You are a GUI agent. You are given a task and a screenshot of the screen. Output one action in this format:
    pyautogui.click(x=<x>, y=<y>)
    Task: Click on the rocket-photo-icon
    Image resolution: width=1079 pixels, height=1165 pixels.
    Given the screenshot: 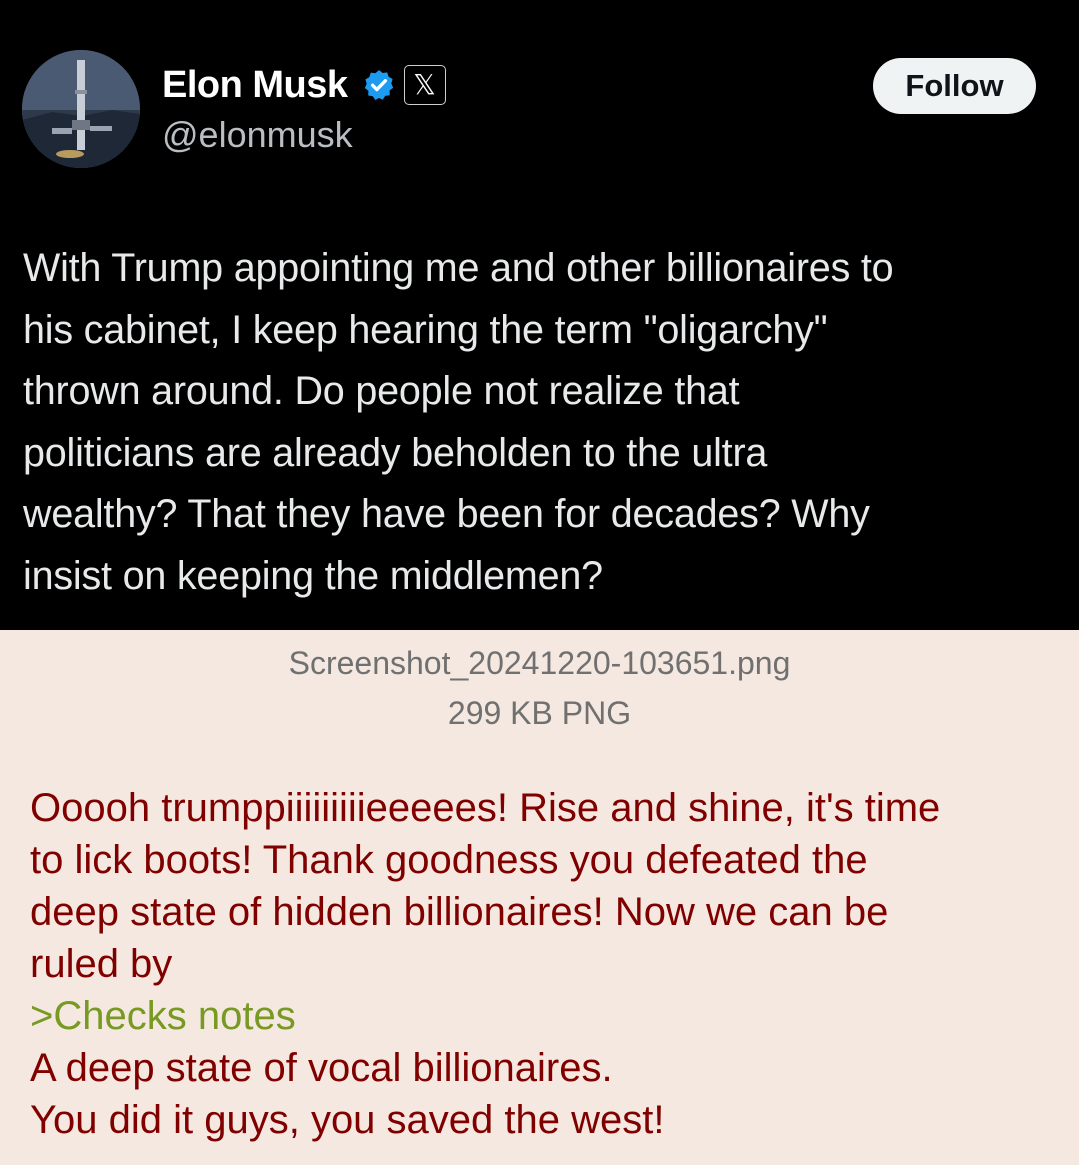 What is the action you would take?
    pyautogui.click(x=81, y=109)
    